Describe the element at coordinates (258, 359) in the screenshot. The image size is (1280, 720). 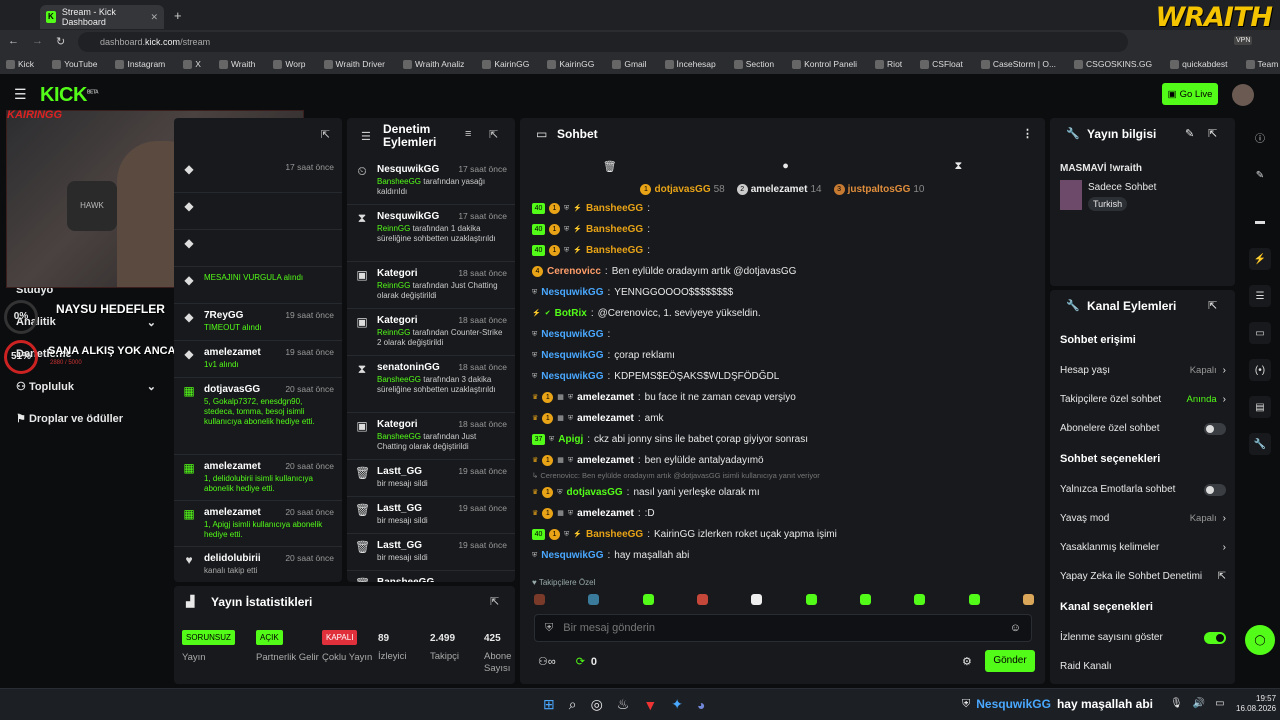
I see `feed-item: ◆ amelezamet 19 saat önce 1v1 alındı` at that location.